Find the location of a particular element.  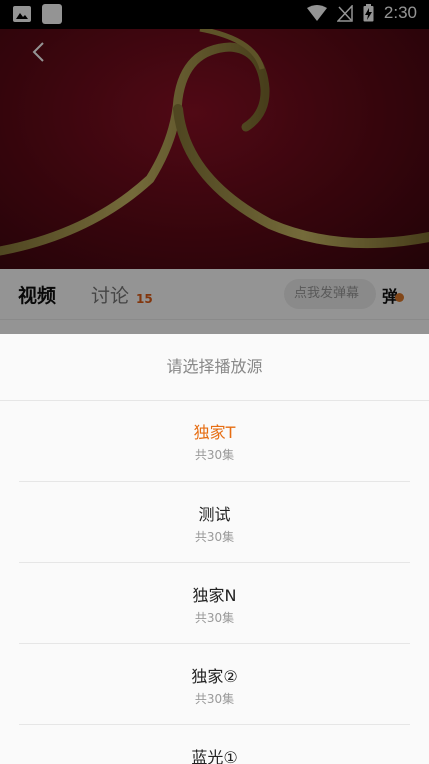

source-name: 独家N is located at coordinates (214, 595).